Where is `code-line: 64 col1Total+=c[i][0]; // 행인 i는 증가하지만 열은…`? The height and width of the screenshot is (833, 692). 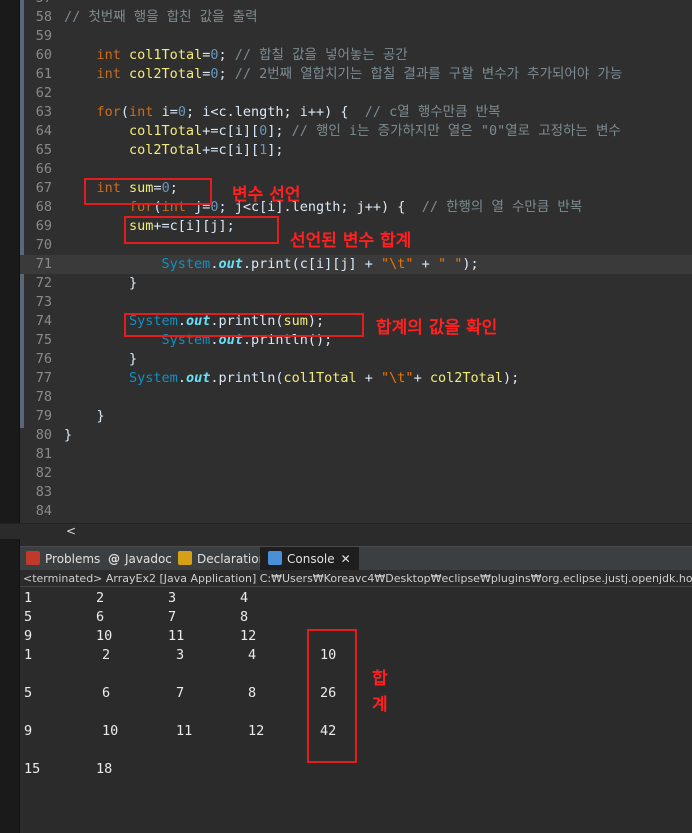
code-line: 64 col1Total+=c[i][0]; // 행인 i는 증가하지만 열은… is located at coordinates (346, 131).